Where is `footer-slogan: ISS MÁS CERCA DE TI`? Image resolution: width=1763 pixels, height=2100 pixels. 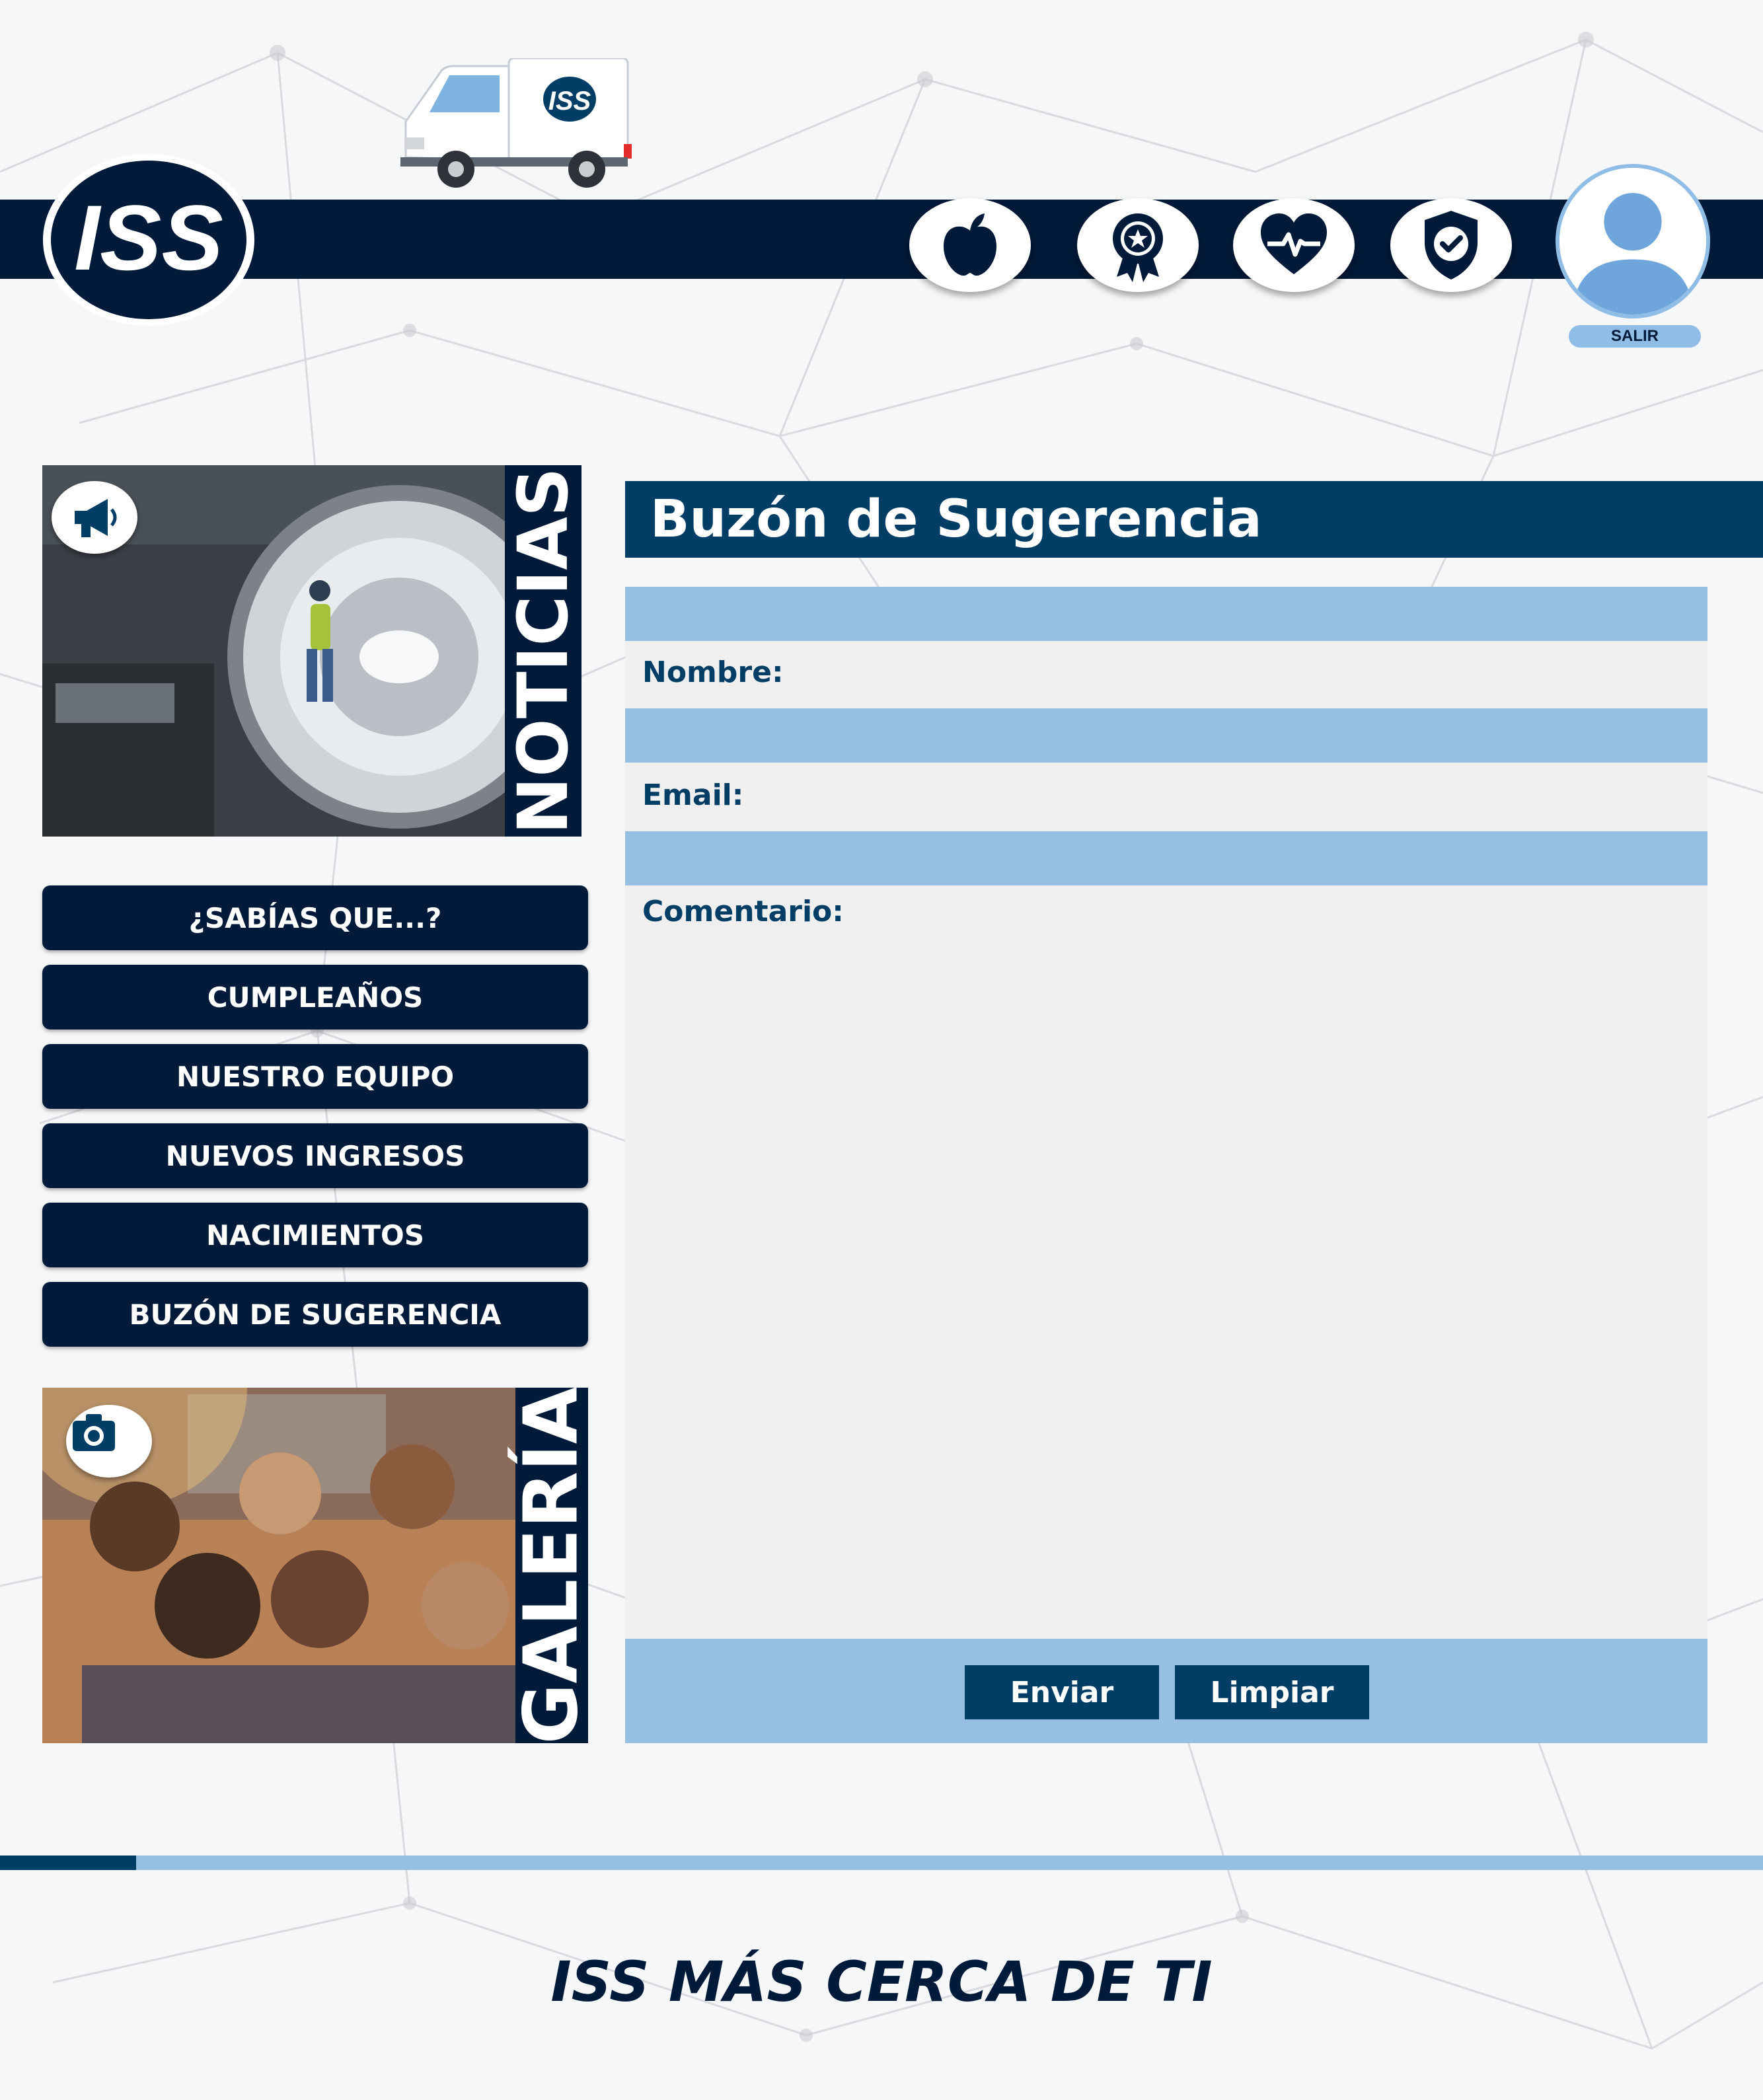 footer-slogan: ISS MÁS CERCA DE TI is located at coordinates (881, 1982).